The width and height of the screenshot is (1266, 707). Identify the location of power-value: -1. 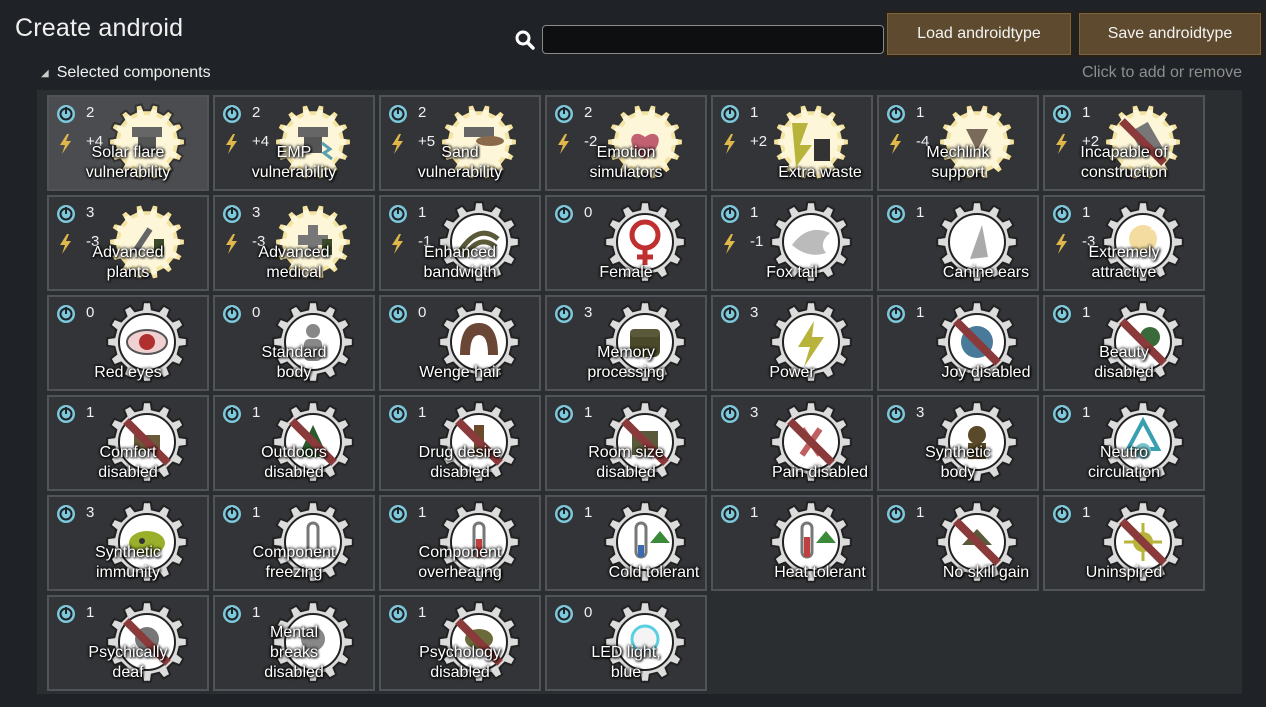
(757, 241).